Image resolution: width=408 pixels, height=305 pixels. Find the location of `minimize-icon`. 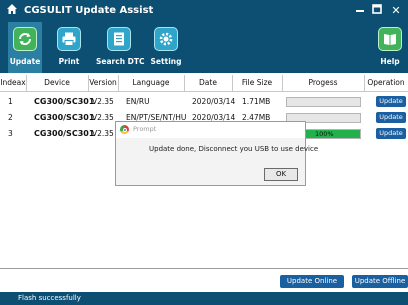

minimize-icon is located at coordinates (360, 11).